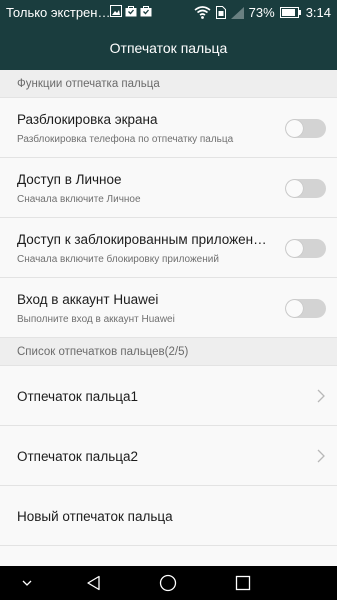 The width and height of the screenshot is (337, 600). I want to click on wifi-icon, so click(202, 12).